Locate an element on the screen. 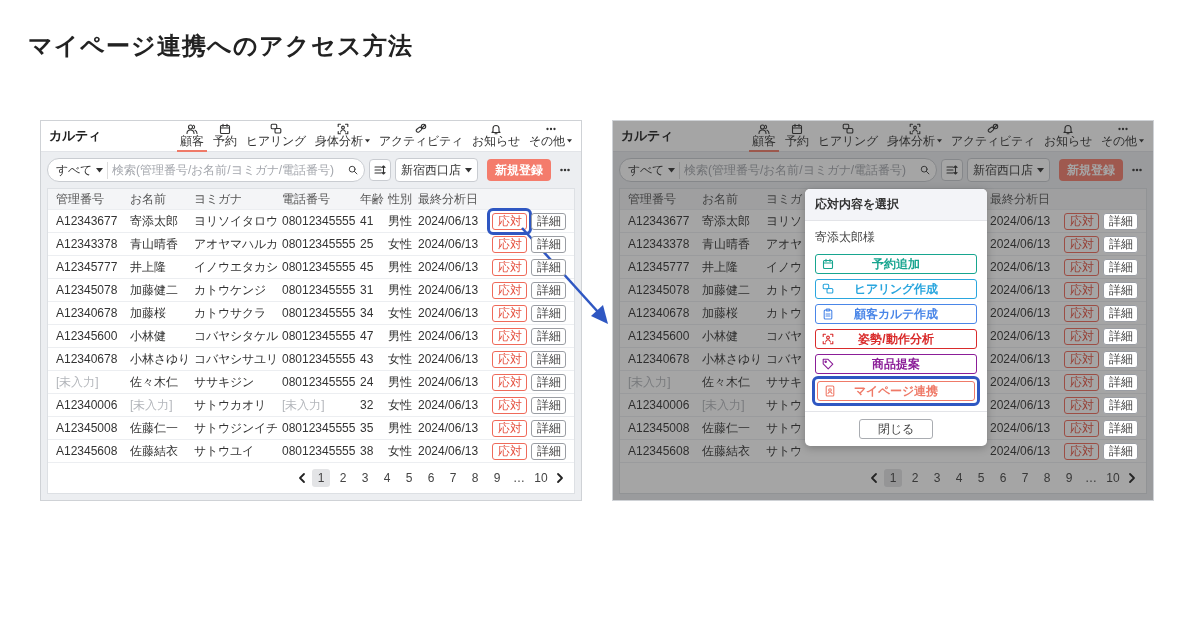 The image size is (1194, 622). option-button: 姿勢/動作分析 is located at coordinates (896, 339).